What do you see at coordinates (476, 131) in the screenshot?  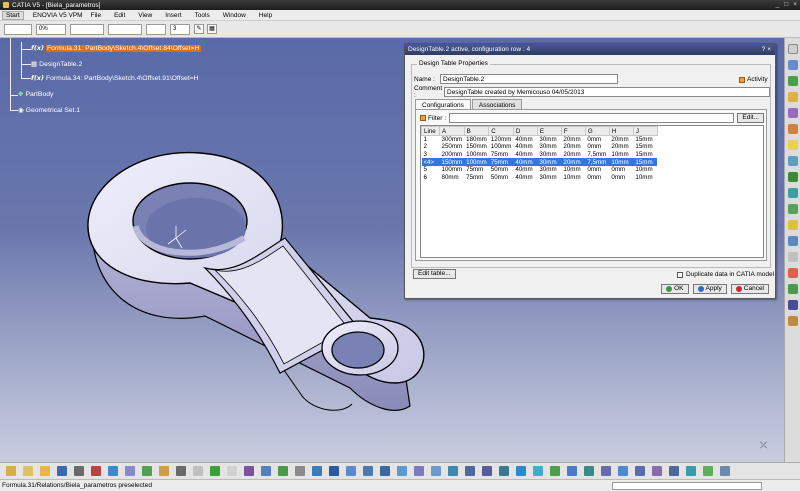 I see `column-header: B` at bounding box center [476, 131].